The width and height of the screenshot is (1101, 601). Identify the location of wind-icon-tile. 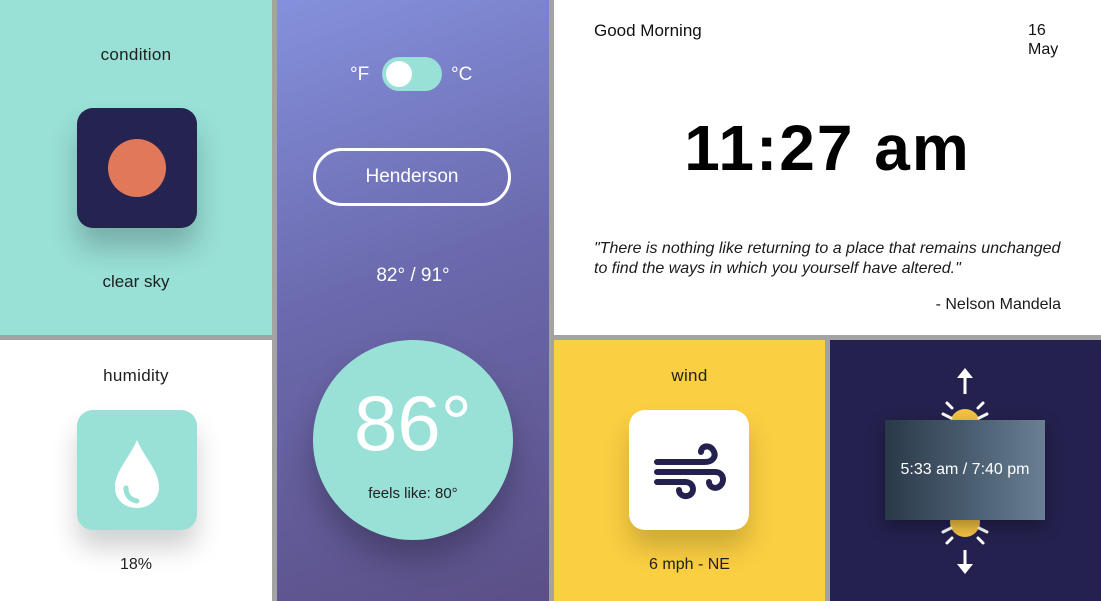
(689, 470).